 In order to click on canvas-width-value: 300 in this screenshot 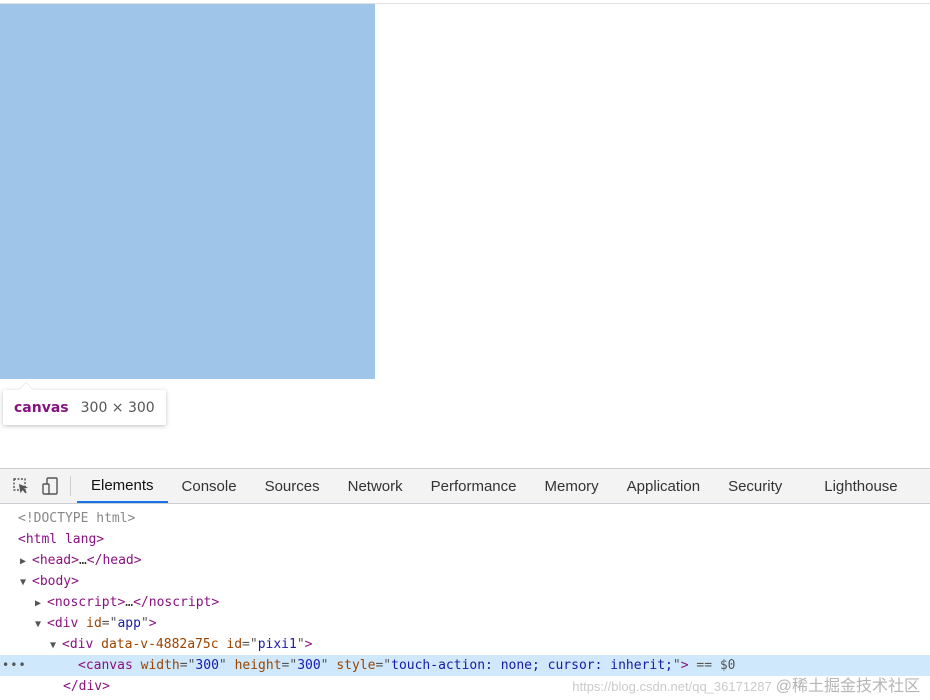, I will do `click(207, 665)`.